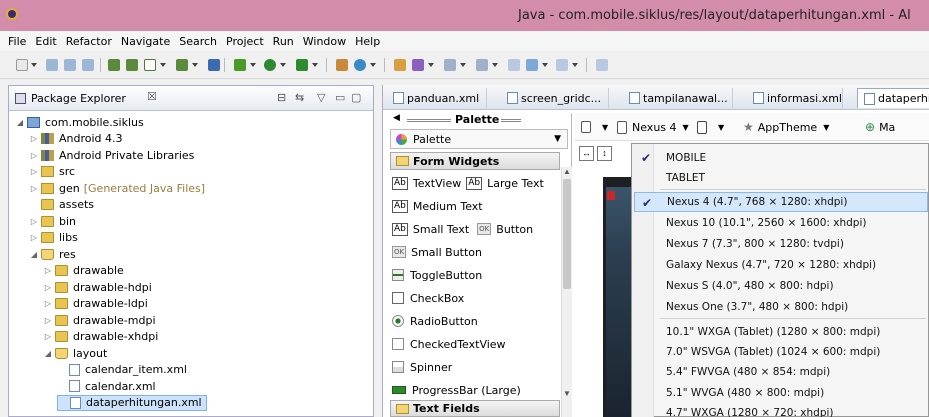 The image size is (929, 417). What do you see at coordinates (428, 298) in the screenshot?
I see `palette-item-checkbox: CheckBox` at bounding box center [428, 298].